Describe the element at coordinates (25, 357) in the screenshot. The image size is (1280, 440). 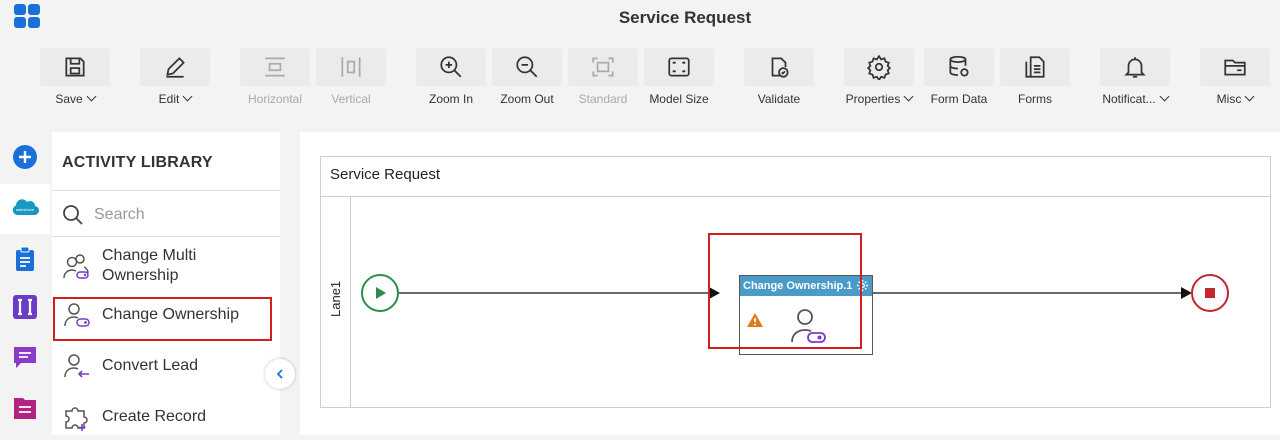
I see `chat-icon` at that location.